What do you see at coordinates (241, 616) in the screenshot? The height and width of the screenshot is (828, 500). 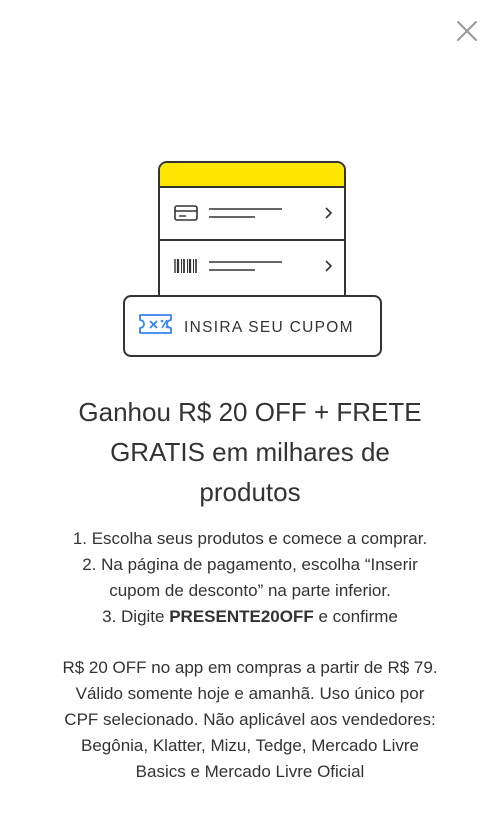 I see `coupon-code: PRESENTE20OFF` at bounding box center [241, 616].